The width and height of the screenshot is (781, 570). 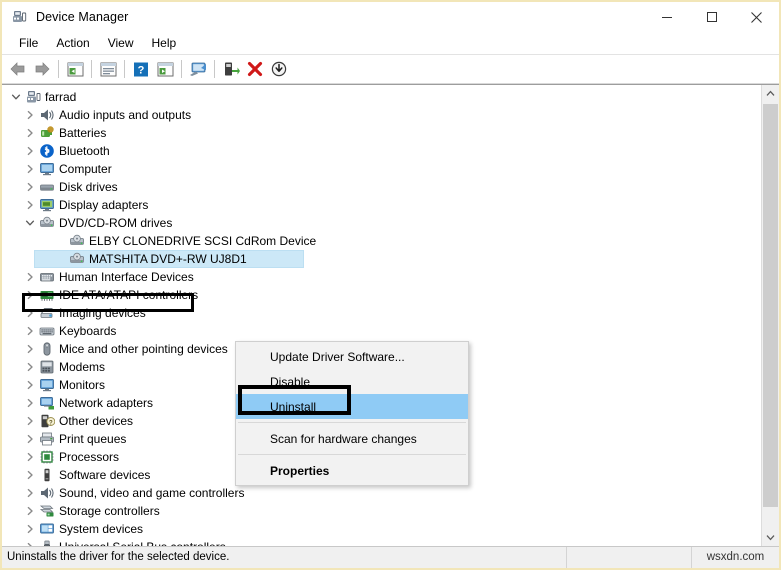 I want to click on context-menu-item-label: Uninstall, so click(x=293, y=406).